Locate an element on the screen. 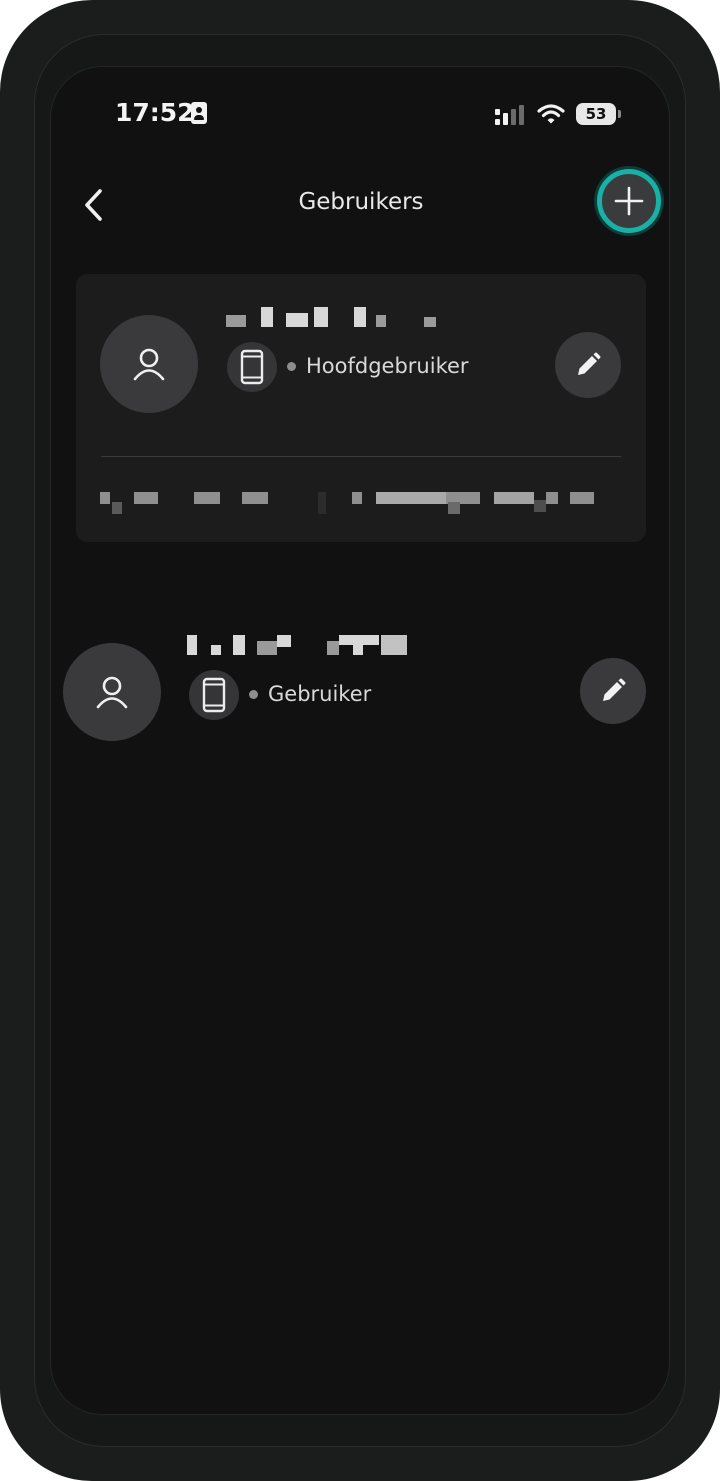  add-user-button is located at coordinates (629, 201).